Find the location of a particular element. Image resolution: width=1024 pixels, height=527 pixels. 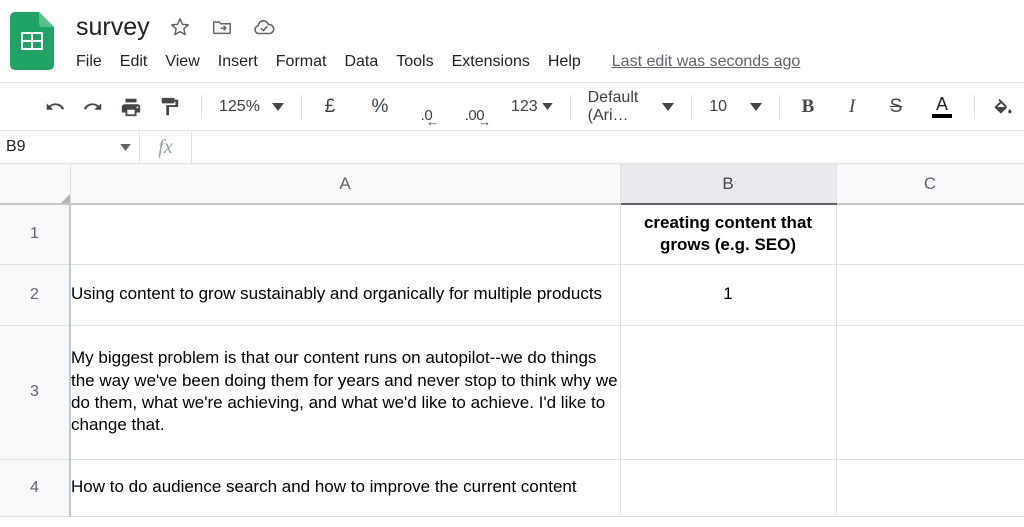

font-size-dropdown: 10 is located at coordinates (735, 107).